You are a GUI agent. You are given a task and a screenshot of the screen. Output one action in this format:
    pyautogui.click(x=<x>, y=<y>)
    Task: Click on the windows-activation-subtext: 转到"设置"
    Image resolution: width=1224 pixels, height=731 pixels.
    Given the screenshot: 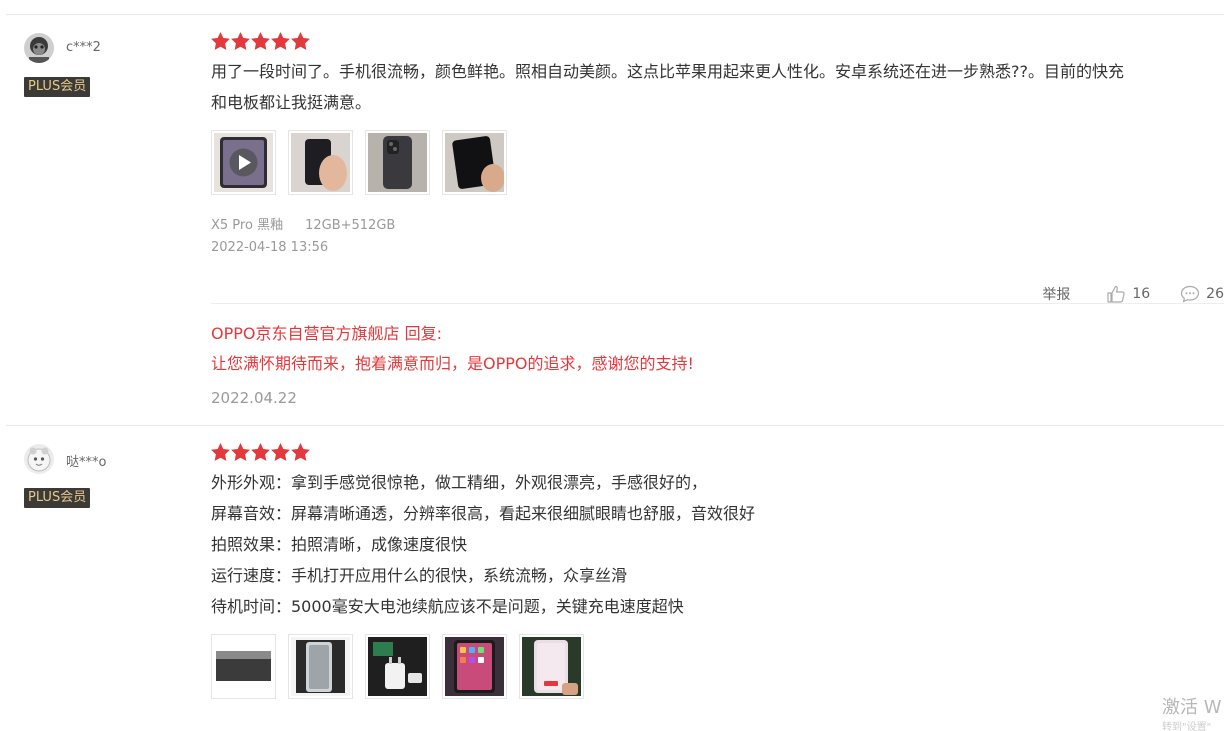 What is the action you would take?
    pyautogui.click(x=1187, y=726)
    